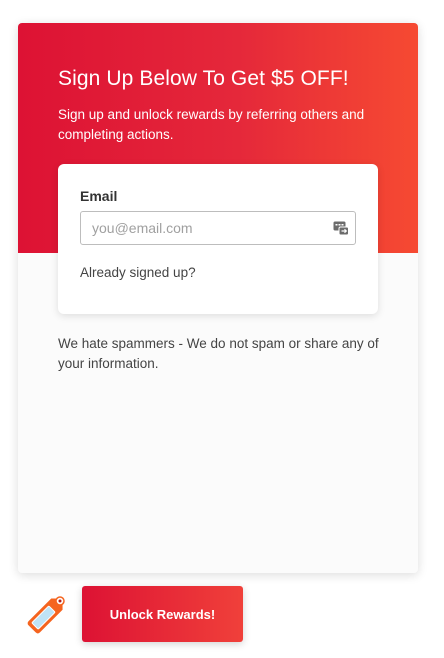  I want to click on page-title: Sign Up Below To Get $5 OFF!, so click(203, 78).